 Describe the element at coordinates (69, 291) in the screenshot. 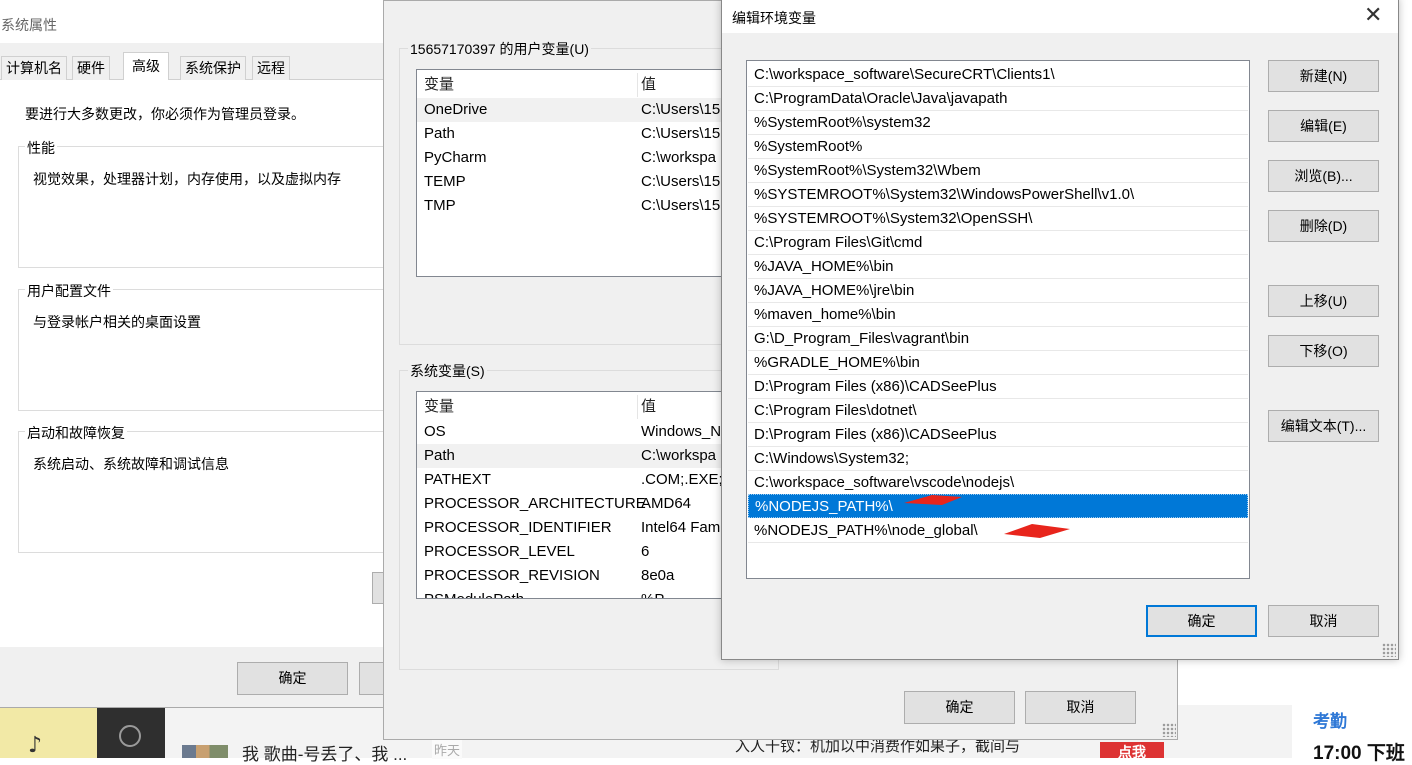

I see `user-profiles-label: 用户配置文件` at that location.